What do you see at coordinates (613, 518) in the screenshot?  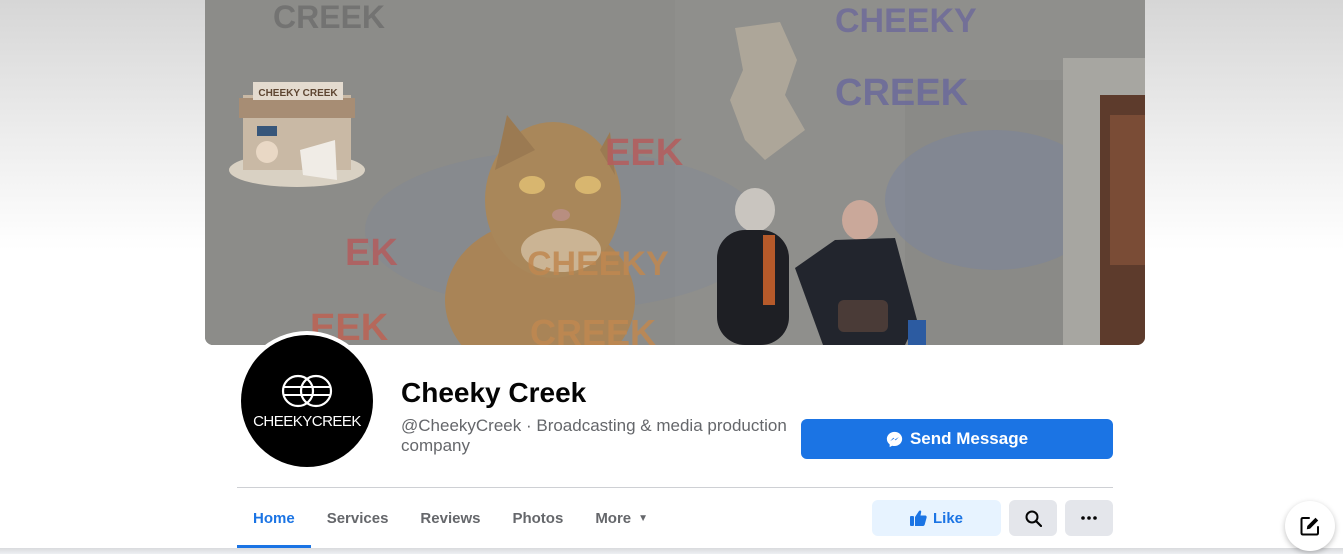 I see `tab-label: More` at bounding box center [613, 518].